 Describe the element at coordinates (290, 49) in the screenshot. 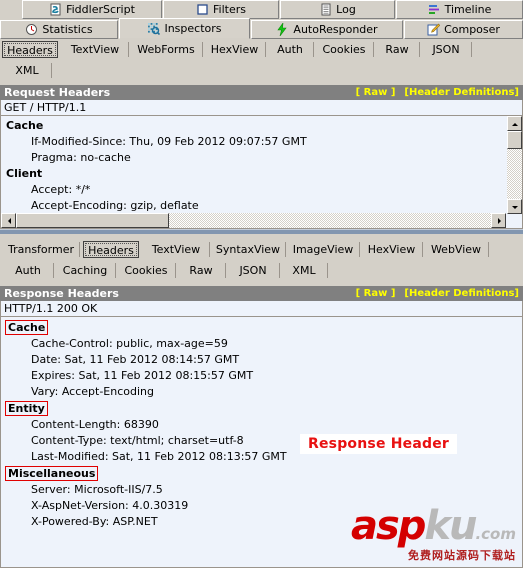

I see `request-tab-auth: Auth` at that location.